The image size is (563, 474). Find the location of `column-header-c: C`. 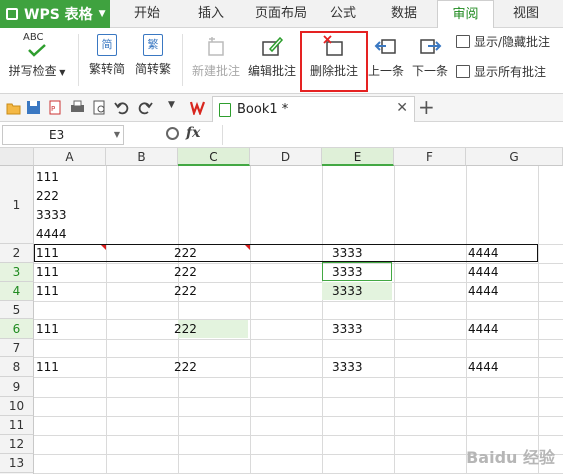

column-header-c: C is located at coordinates (214, 157).